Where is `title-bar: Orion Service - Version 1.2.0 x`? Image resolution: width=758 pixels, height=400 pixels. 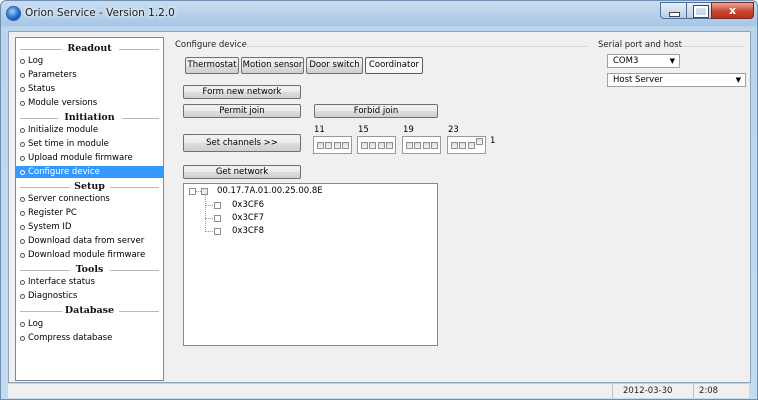
title-bar: Orion Service - Version 1.2.0 x is located at coordinates (379, 14).